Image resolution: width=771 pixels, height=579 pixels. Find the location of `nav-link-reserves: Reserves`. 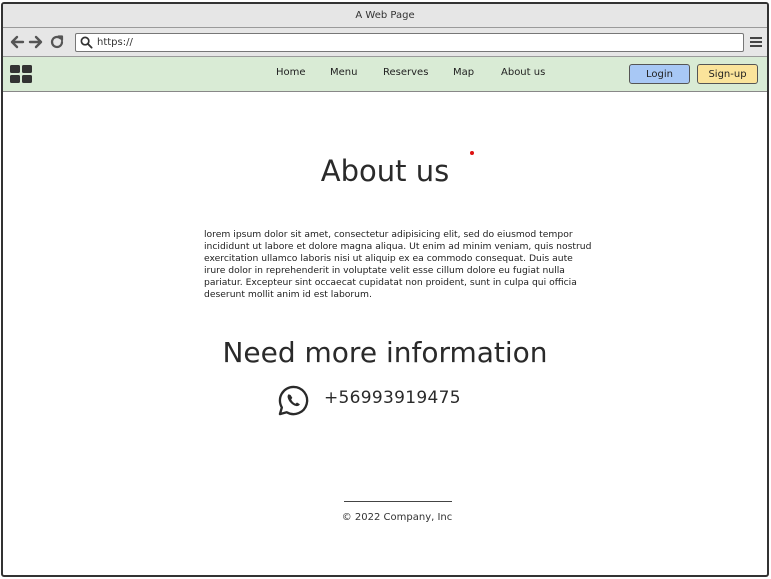

nav-link-reserves: Reserves is located at coordinates (405, 72).